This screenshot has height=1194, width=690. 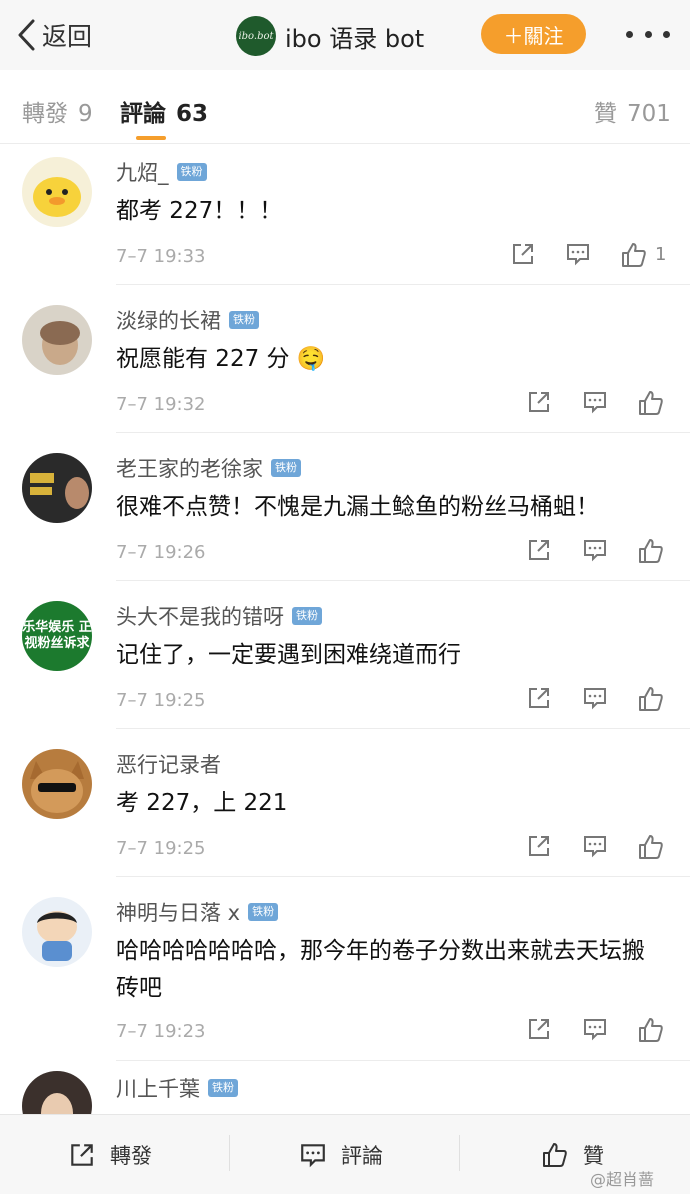 What do you see at coordinates (345, 215) in the screenshot?
I see `comment-item: 九炤_ 铁粉 都考 227！！！ 7–7 19:33 1` at bounding box center [345, 215].